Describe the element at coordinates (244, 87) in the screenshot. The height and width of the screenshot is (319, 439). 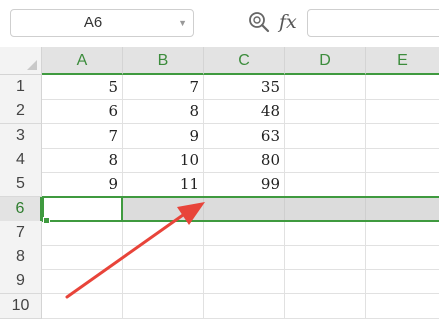
I see `cell-c1: 35` at that location.